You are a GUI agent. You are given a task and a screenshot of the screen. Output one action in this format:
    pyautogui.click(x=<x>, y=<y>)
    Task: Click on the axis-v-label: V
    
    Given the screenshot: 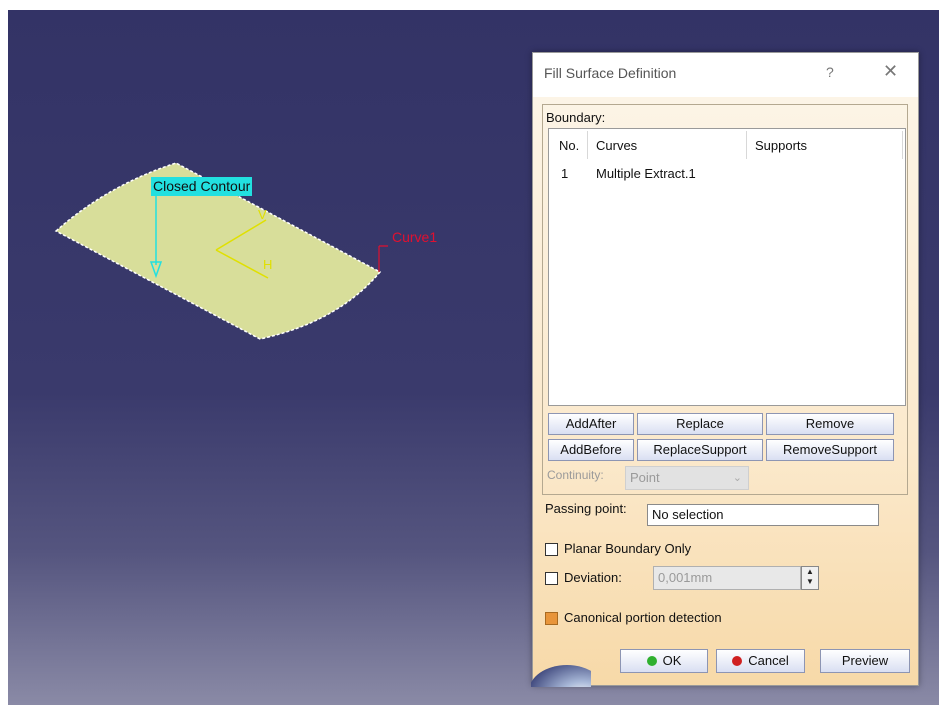 What is the action you would take?
    pyautogui.click(x=262, y=214)
    